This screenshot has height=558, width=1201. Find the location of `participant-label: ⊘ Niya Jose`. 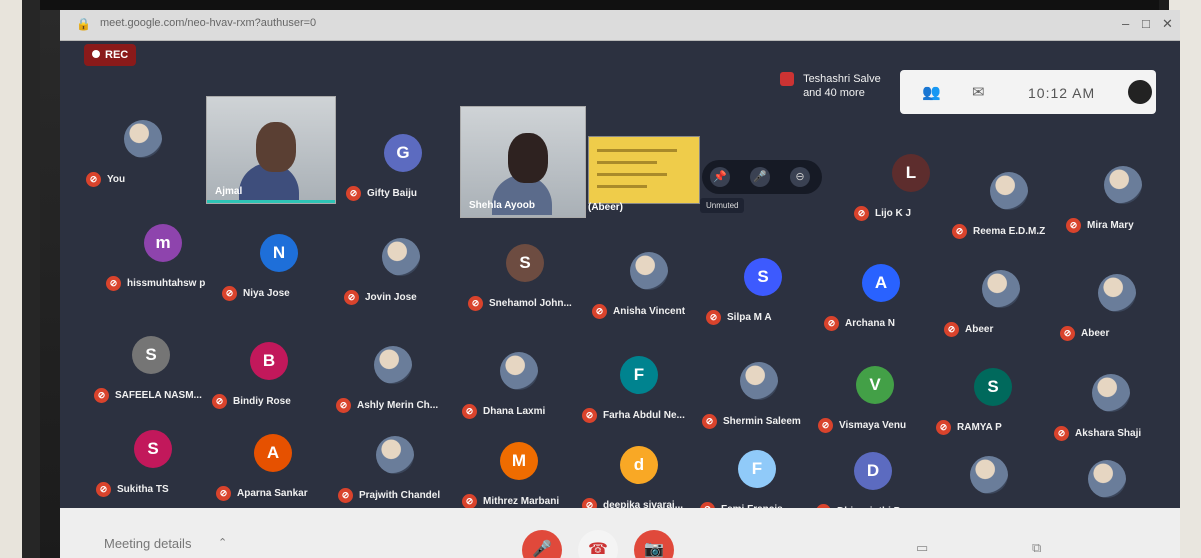

participant-label: ⊘ Niya Jose is located at coordinates (256, 293).